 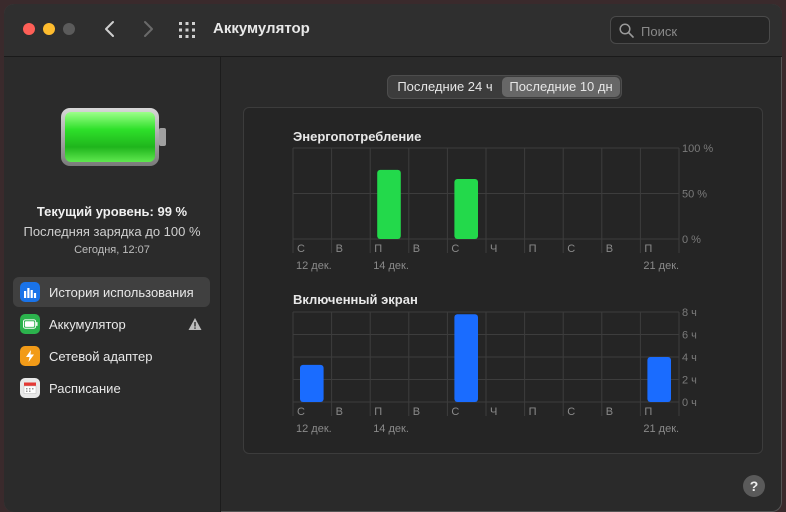 I want to click on search-input, so click(x=701, y=31).